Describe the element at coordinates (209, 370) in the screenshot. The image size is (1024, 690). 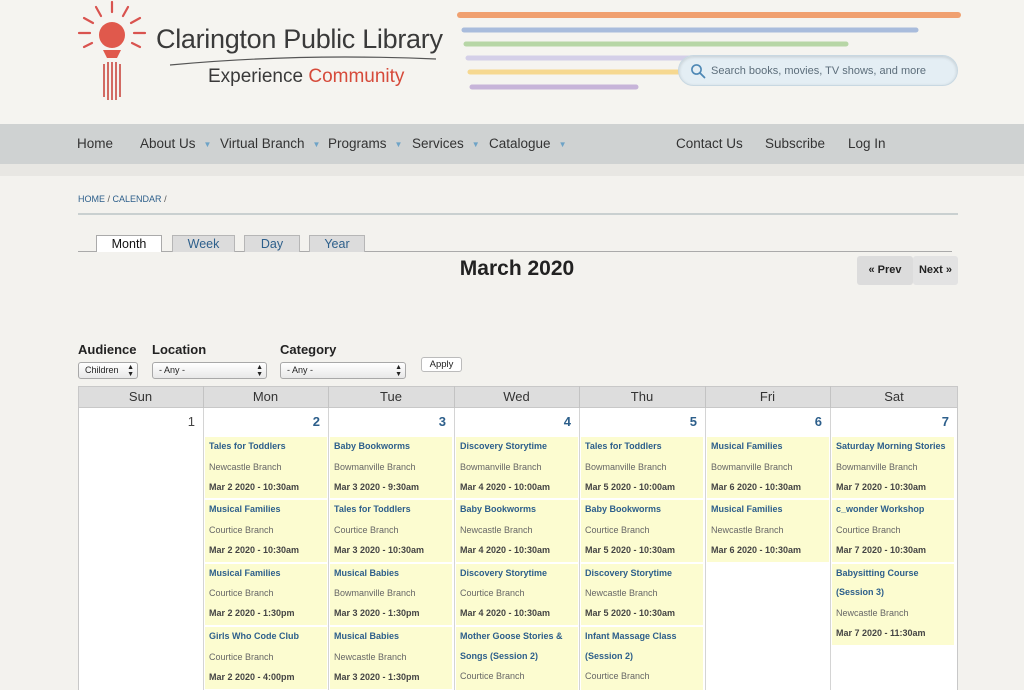
I see `location-select: - Any - ▲ ▼` at that location.